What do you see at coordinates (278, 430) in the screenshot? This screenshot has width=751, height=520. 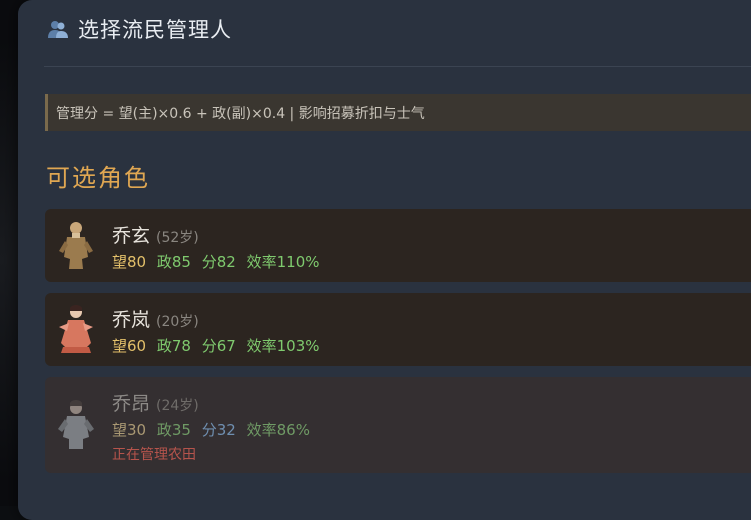 I see `stat-efficiency: 效率86%` at bounding box center [278, 430].